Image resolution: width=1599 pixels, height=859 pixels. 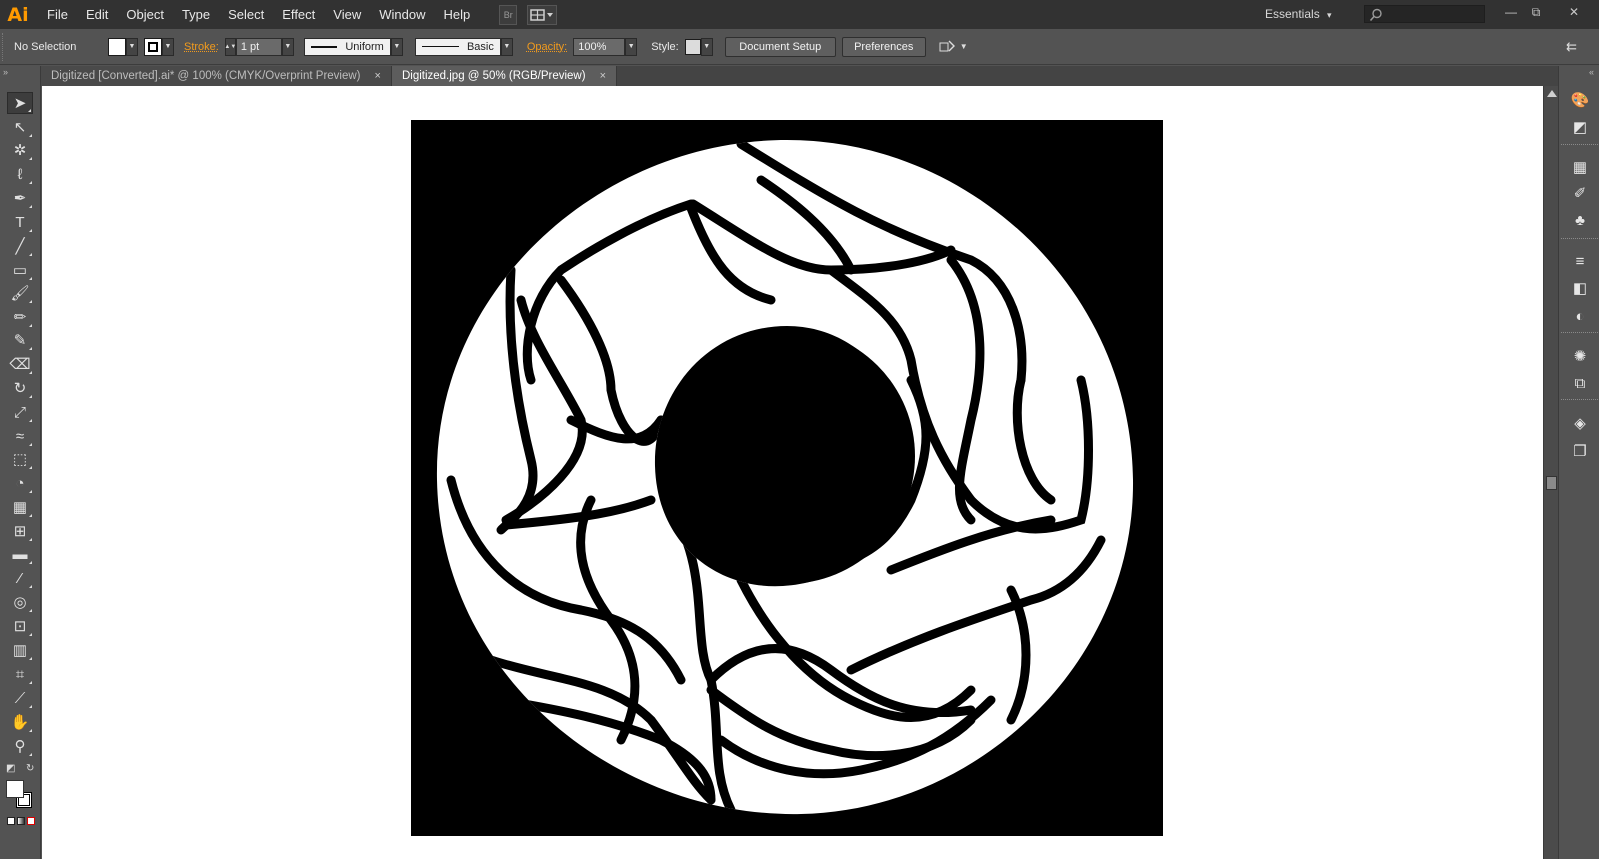 What do you see at coordinates (396, 46) in the screenshot?
I see `profile-dropdown: ▼` at bounding box center [396, 46].